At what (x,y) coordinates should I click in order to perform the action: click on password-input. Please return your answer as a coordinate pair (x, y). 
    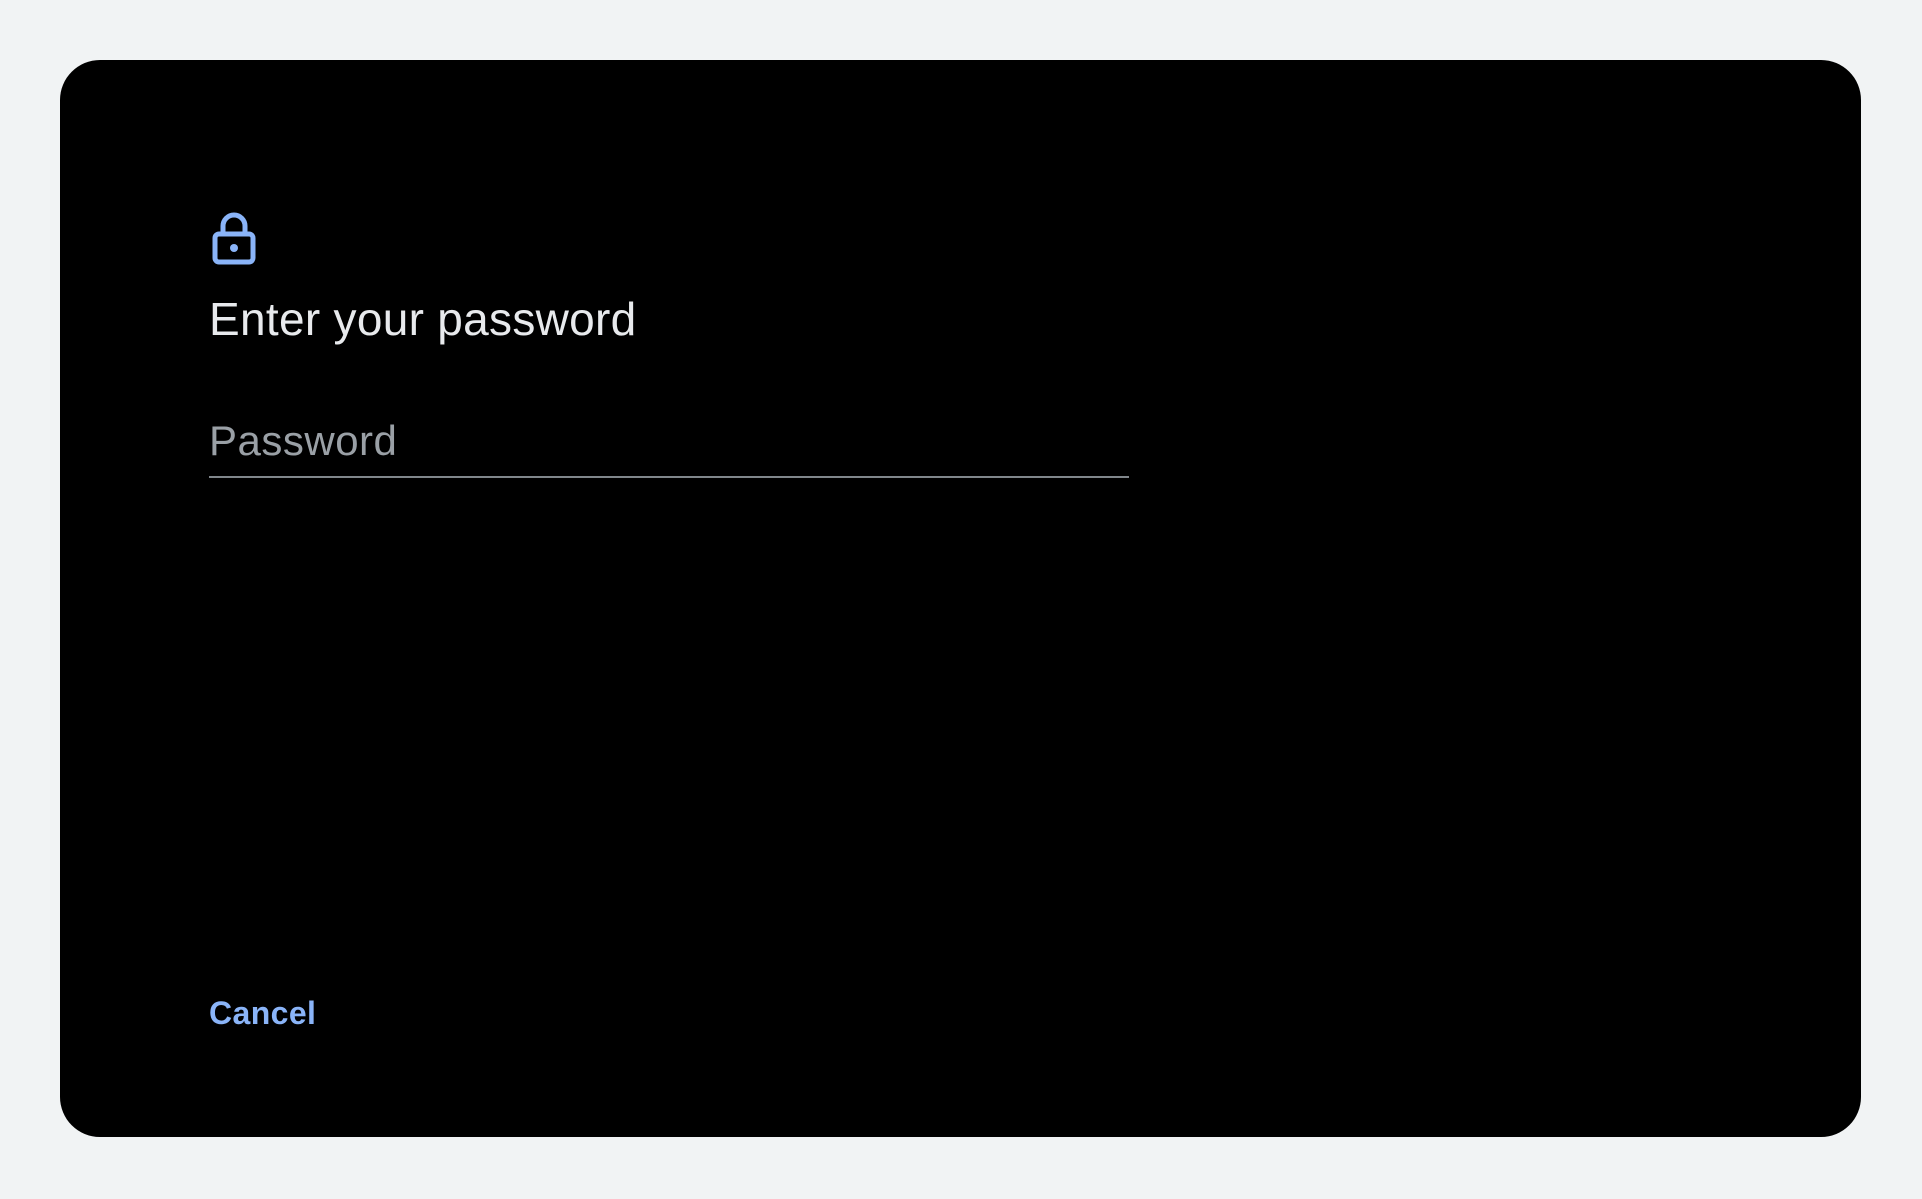
    Looking at the image, I should click on (669, 445).